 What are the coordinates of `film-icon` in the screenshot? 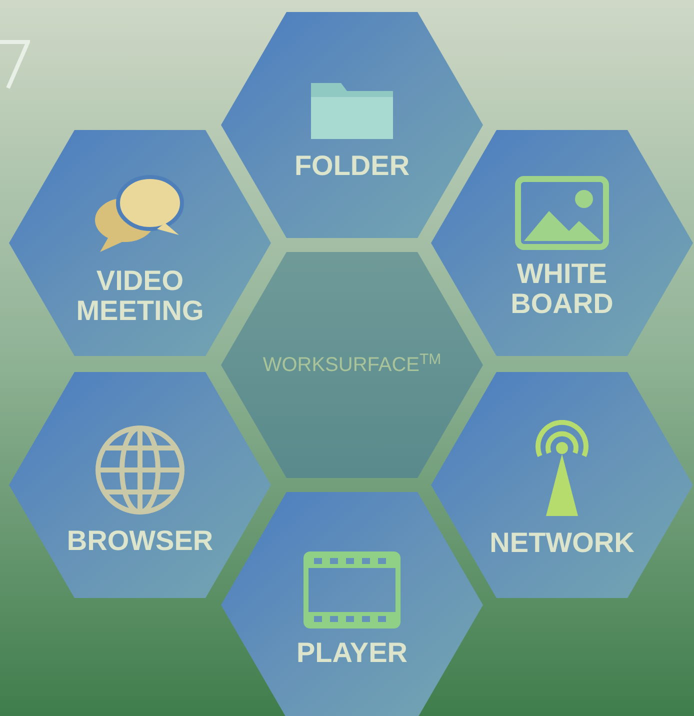 It's located at (352, 590).